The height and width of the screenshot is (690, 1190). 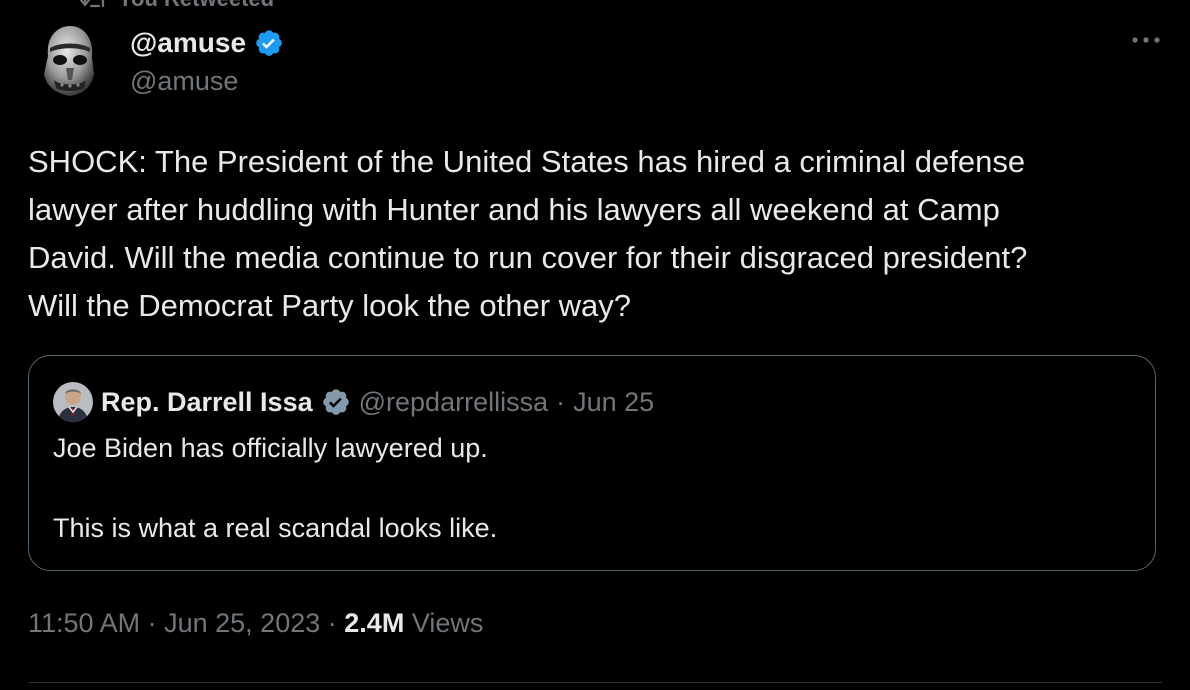 I want to click on tweet-time: 11:50 AM, so click(x=84, y=623).